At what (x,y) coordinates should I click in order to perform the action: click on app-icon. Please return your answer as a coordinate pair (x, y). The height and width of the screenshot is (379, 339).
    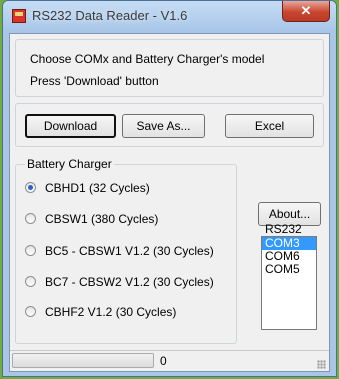
    Looking at the image, I should click on (19, 16).